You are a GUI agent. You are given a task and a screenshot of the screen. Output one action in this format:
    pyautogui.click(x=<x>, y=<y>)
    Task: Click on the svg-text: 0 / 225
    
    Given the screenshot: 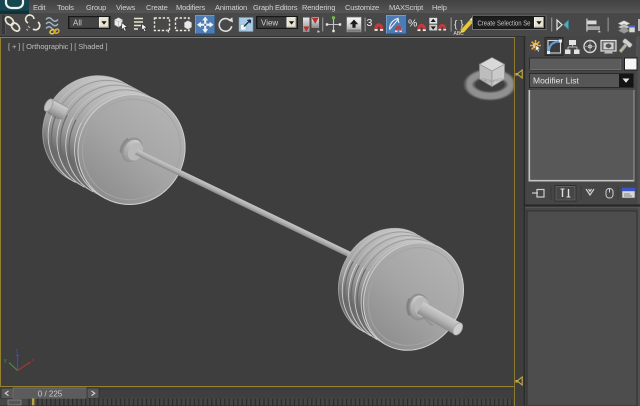 What is the action you would take?
    pyautogui.click(x=50, y=393)
    